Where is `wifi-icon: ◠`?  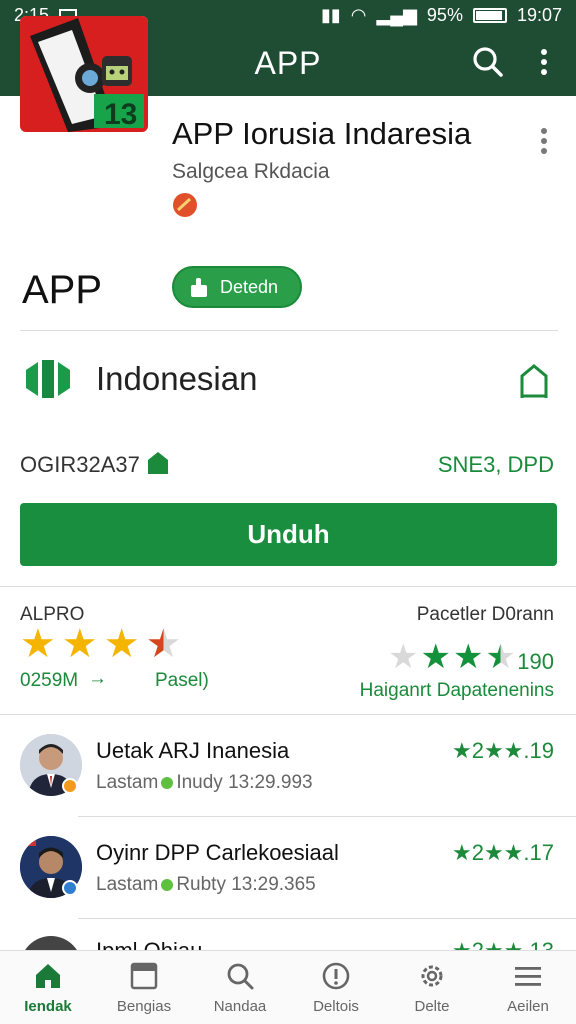
wifi-icon: ◠ is located at coordinates (358, 14).